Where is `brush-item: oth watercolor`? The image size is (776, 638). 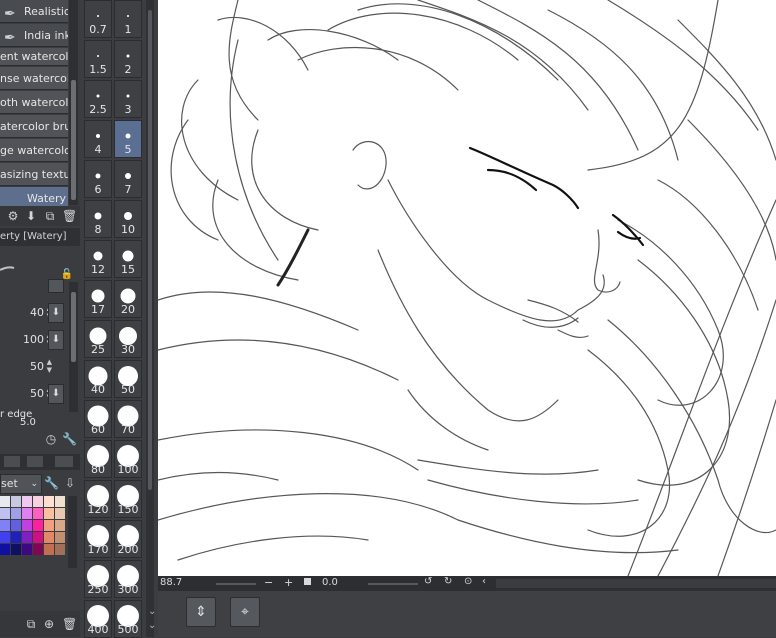 brush-item: oth watercolor is located at coordinates (34, 102).